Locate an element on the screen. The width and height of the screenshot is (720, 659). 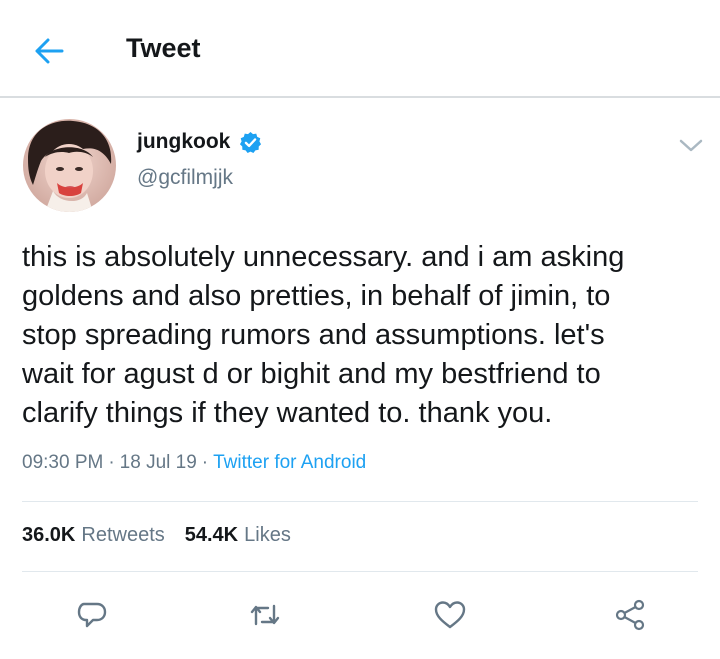
page-title: Tweet is located at coordinates (163, 48).